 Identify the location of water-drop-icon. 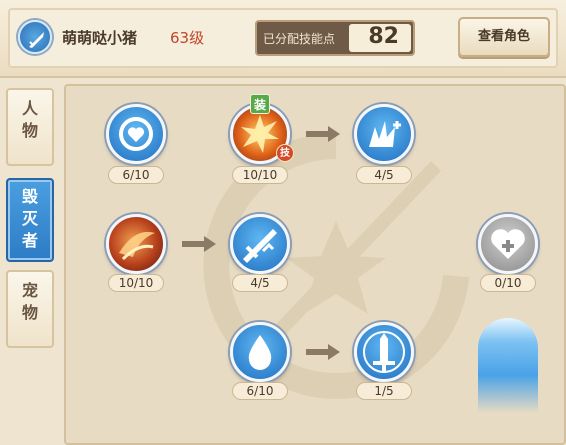
(260, 352).